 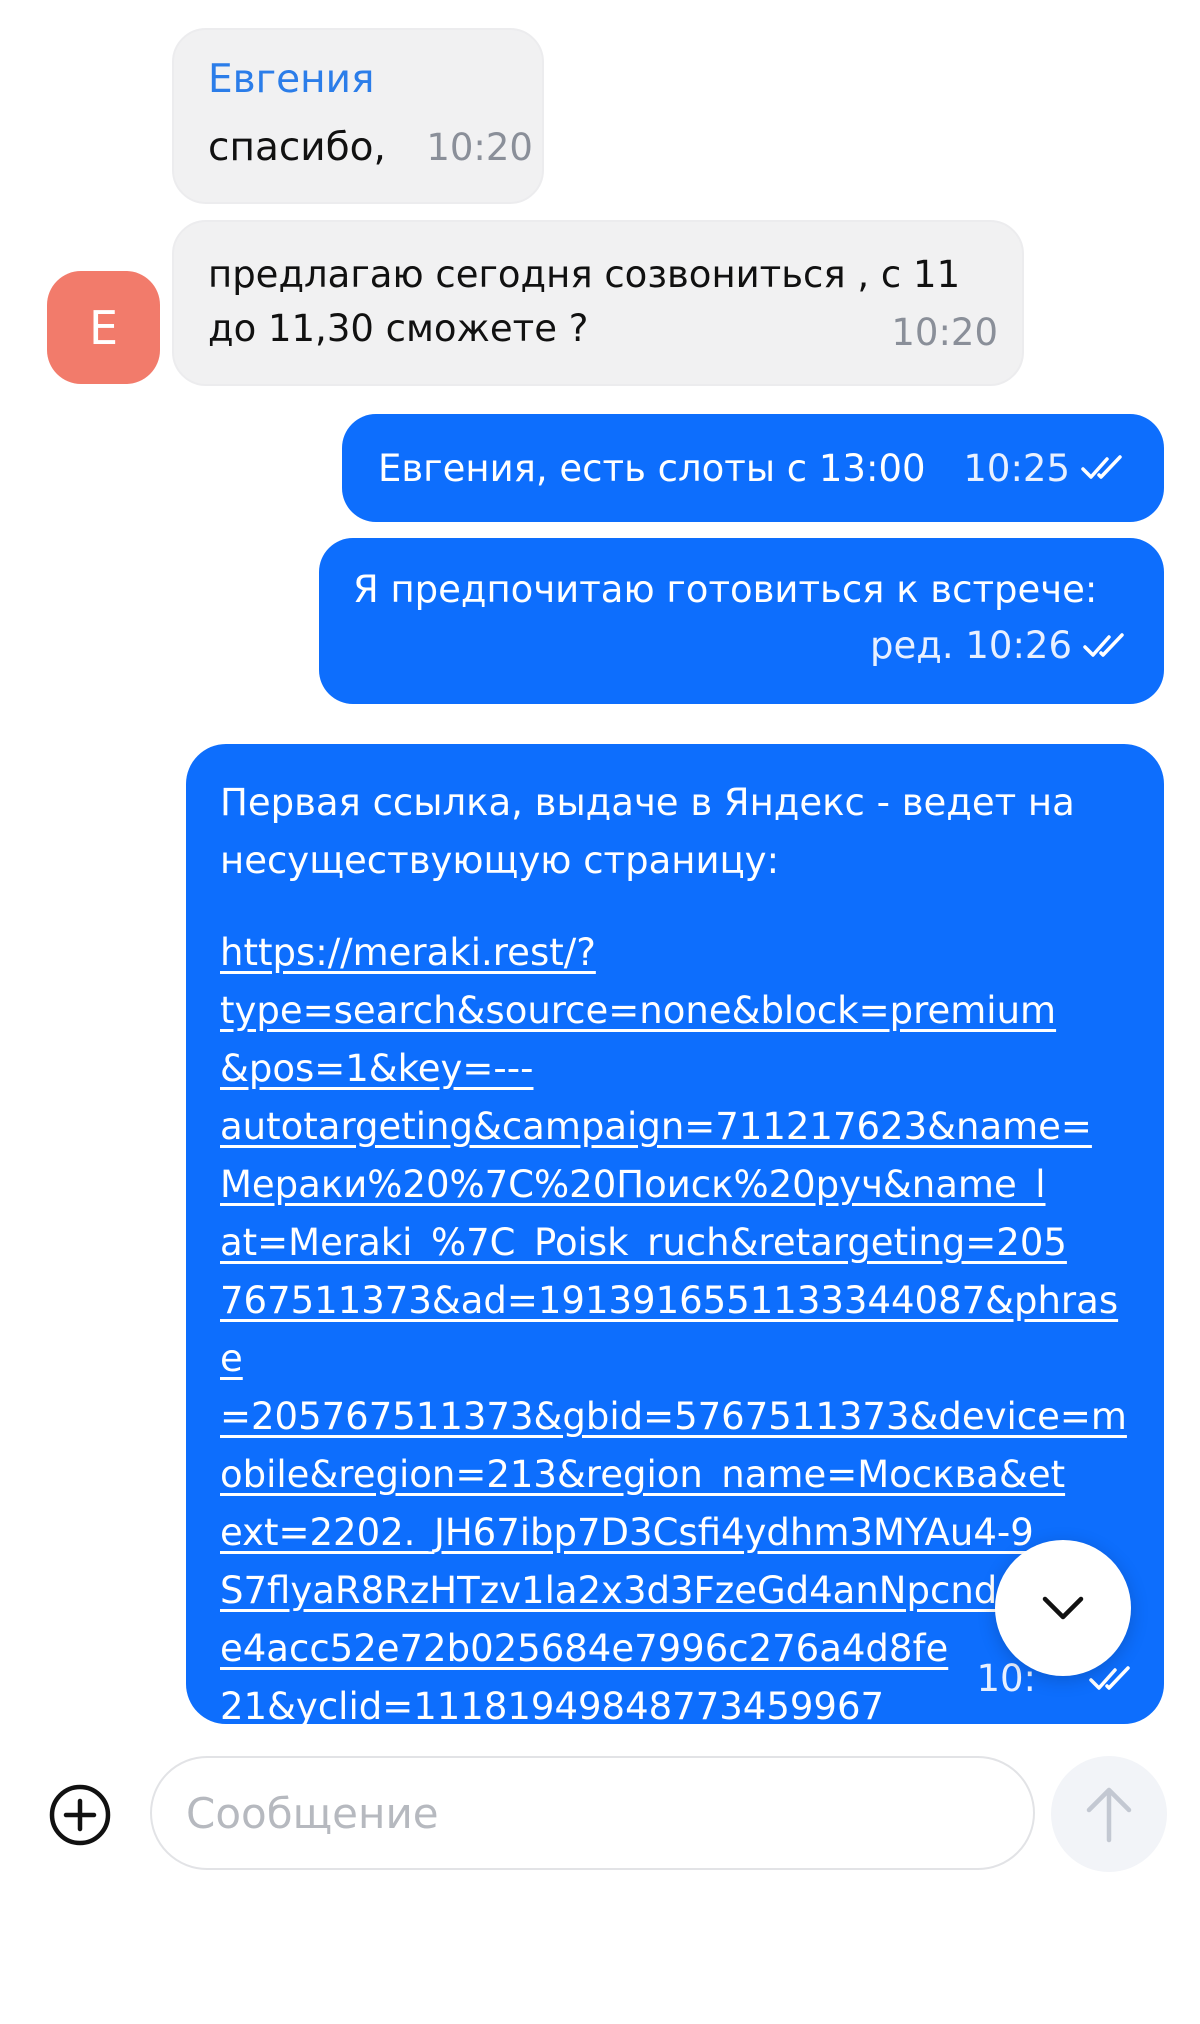 I want to click on add-attachment-button, so click(x=80, y=1815).